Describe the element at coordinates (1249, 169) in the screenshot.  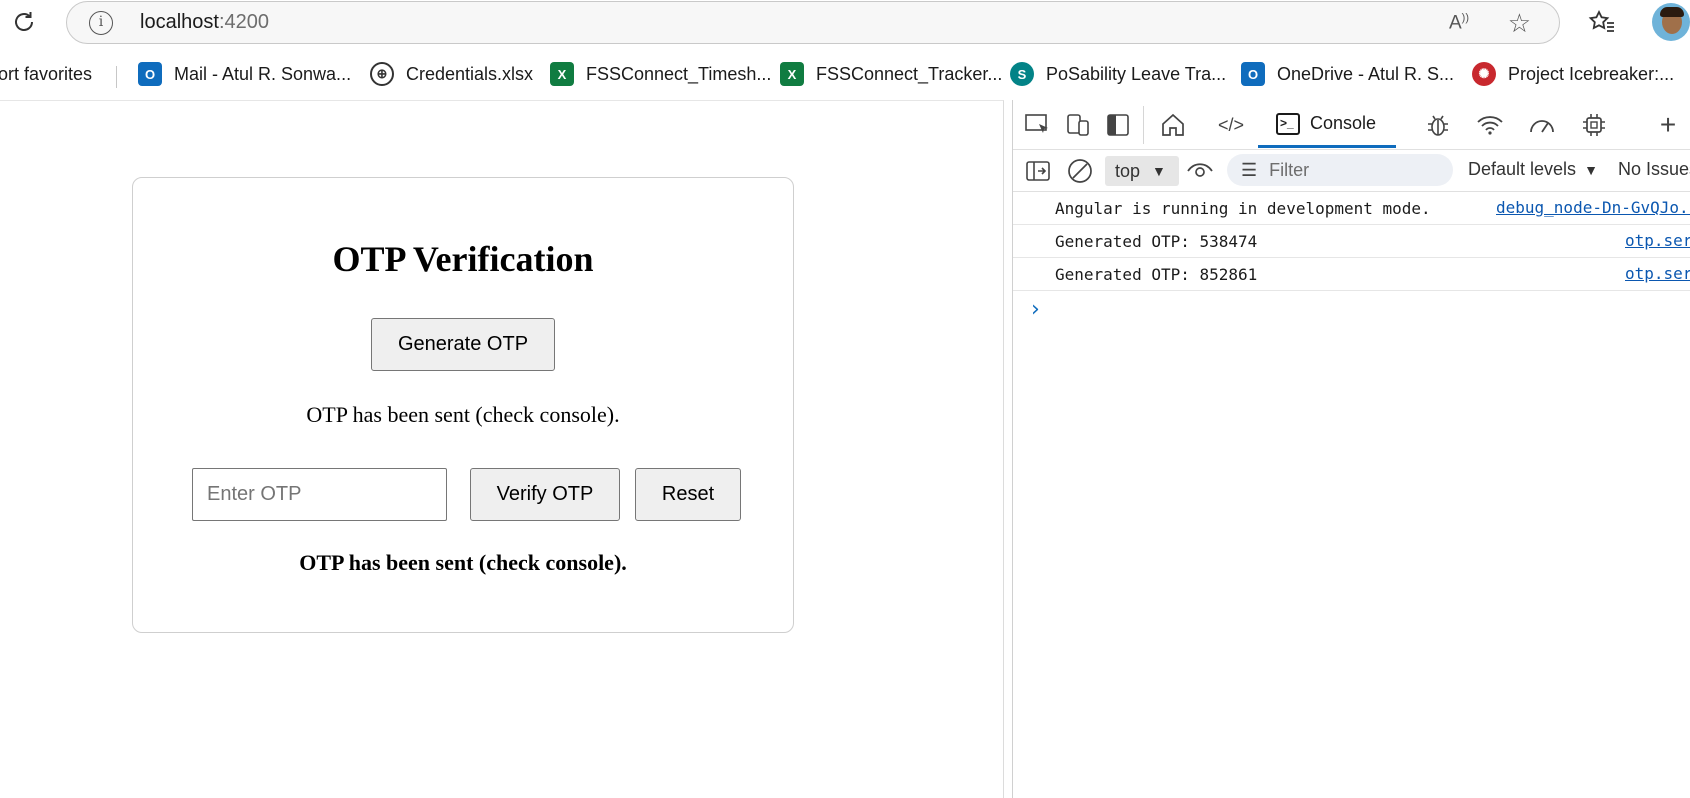
I see `filter-icon: ☰` at that location.